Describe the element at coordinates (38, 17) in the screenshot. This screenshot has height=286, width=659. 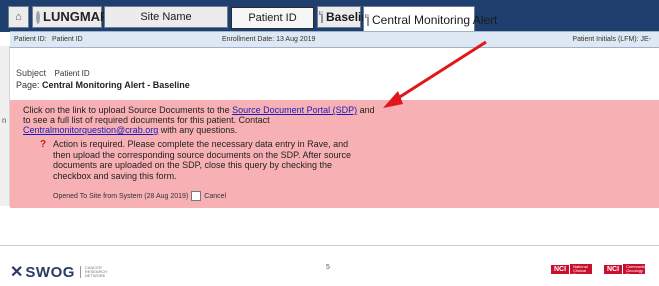
I see `study-circle-icon` at that location.